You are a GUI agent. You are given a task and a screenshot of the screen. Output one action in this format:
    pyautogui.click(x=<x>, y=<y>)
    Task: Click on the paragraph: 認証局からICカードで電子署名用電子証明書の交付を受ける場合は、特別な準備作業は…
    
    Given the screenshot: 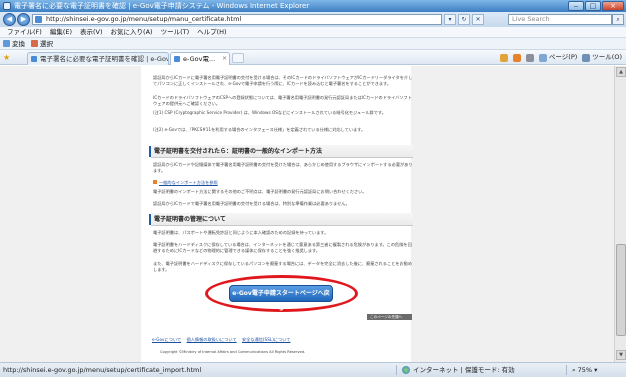 What is the action you would take?
    pyautogui.click(x=251, y=203)
    